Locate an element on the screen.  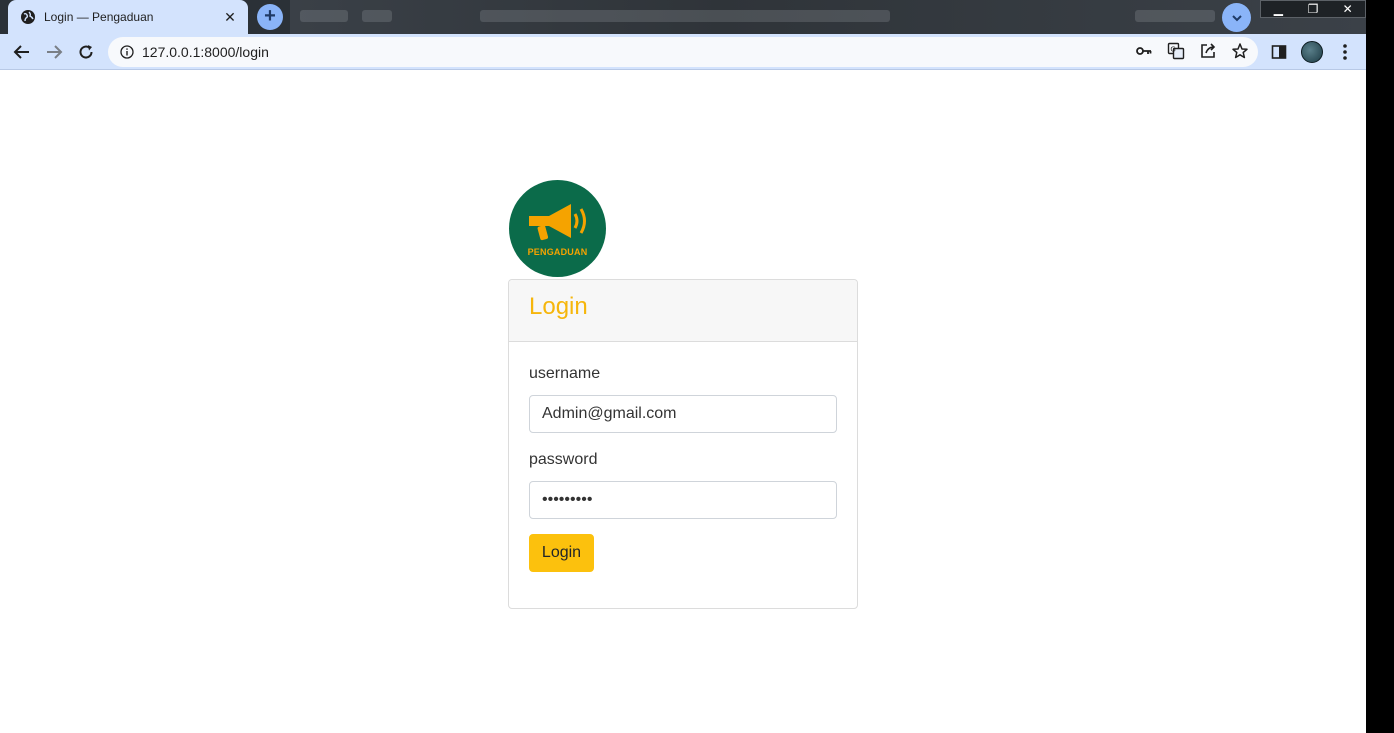
share-icon is located at coordinates (1208, 51).